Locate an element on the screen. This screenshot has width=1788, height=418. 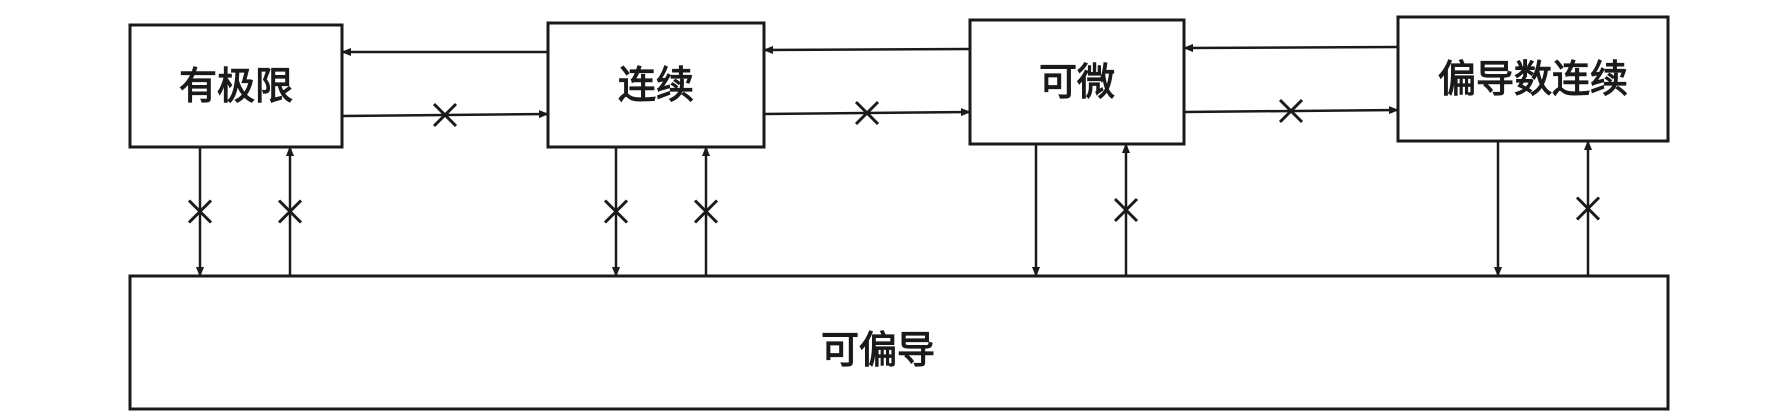
node-continuous: 连续 is located at coordinates (656, 85).